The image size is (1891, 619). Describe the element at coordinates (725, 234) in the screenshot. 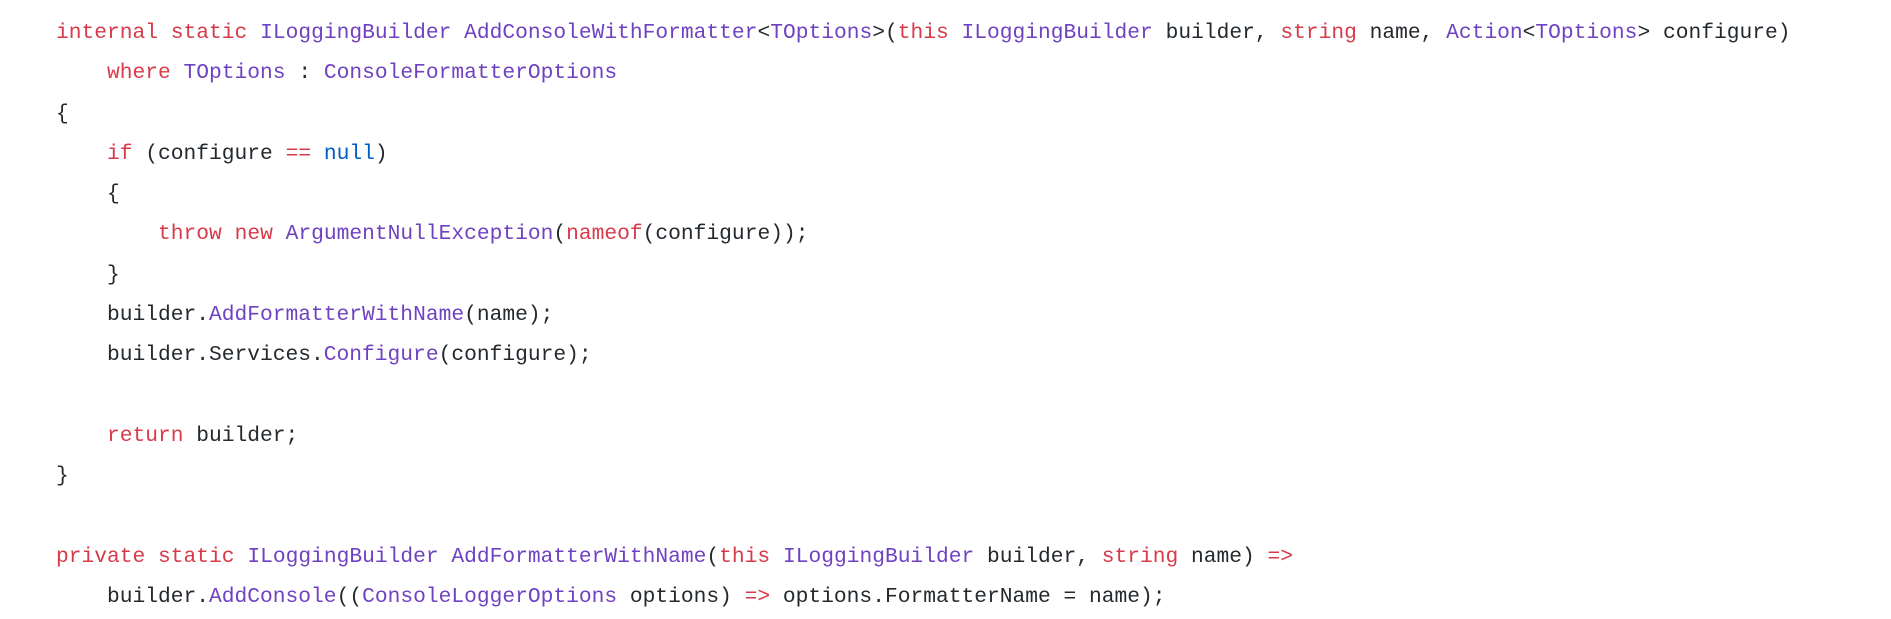

I see `code-token: (configure));` at that location.